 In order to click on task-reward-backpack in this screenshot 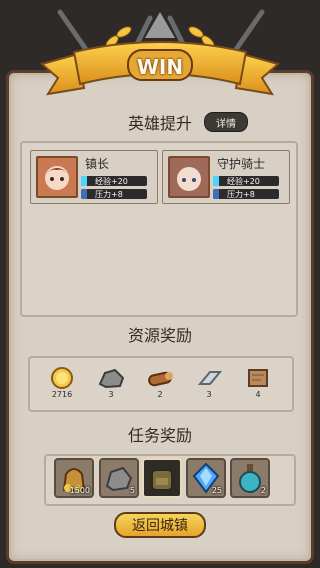, I will do `click(162, 478)`.